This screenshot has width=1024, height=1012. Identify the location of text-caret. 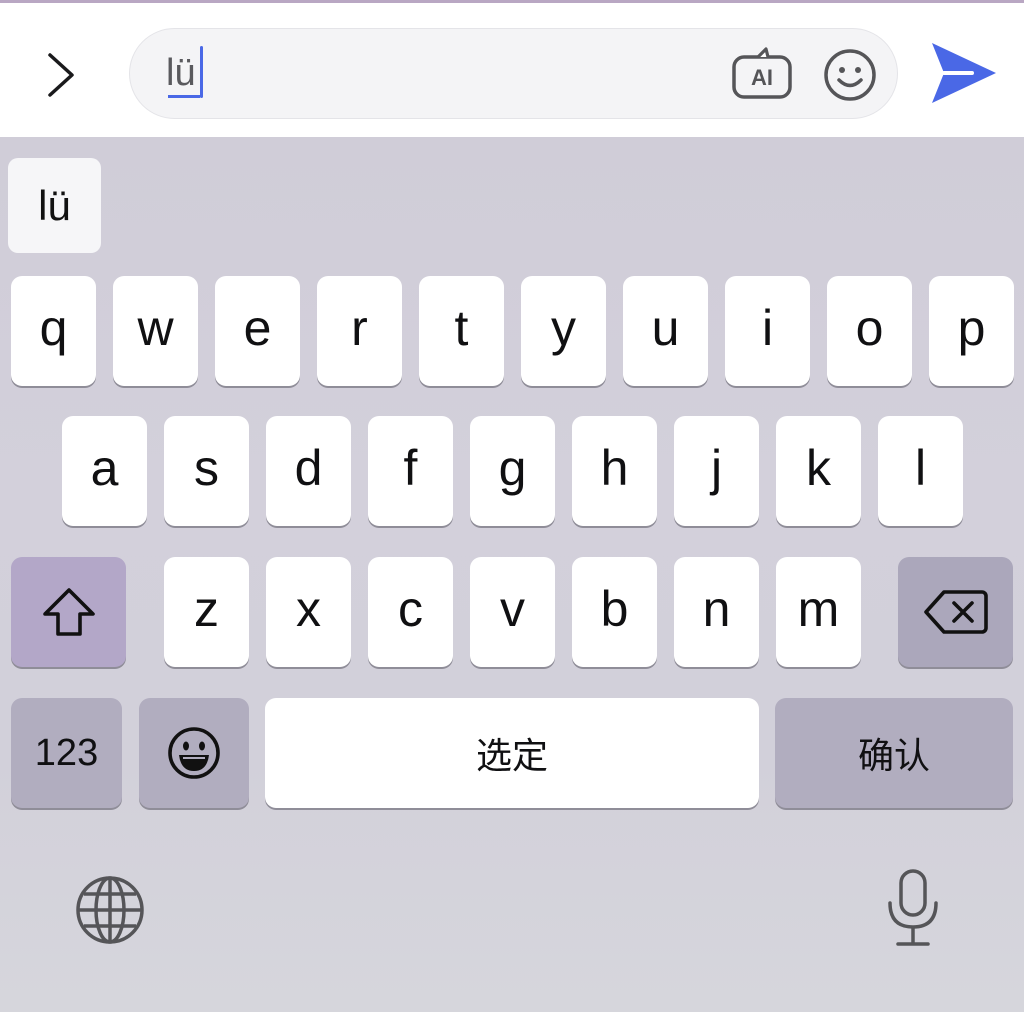
(201, 72).